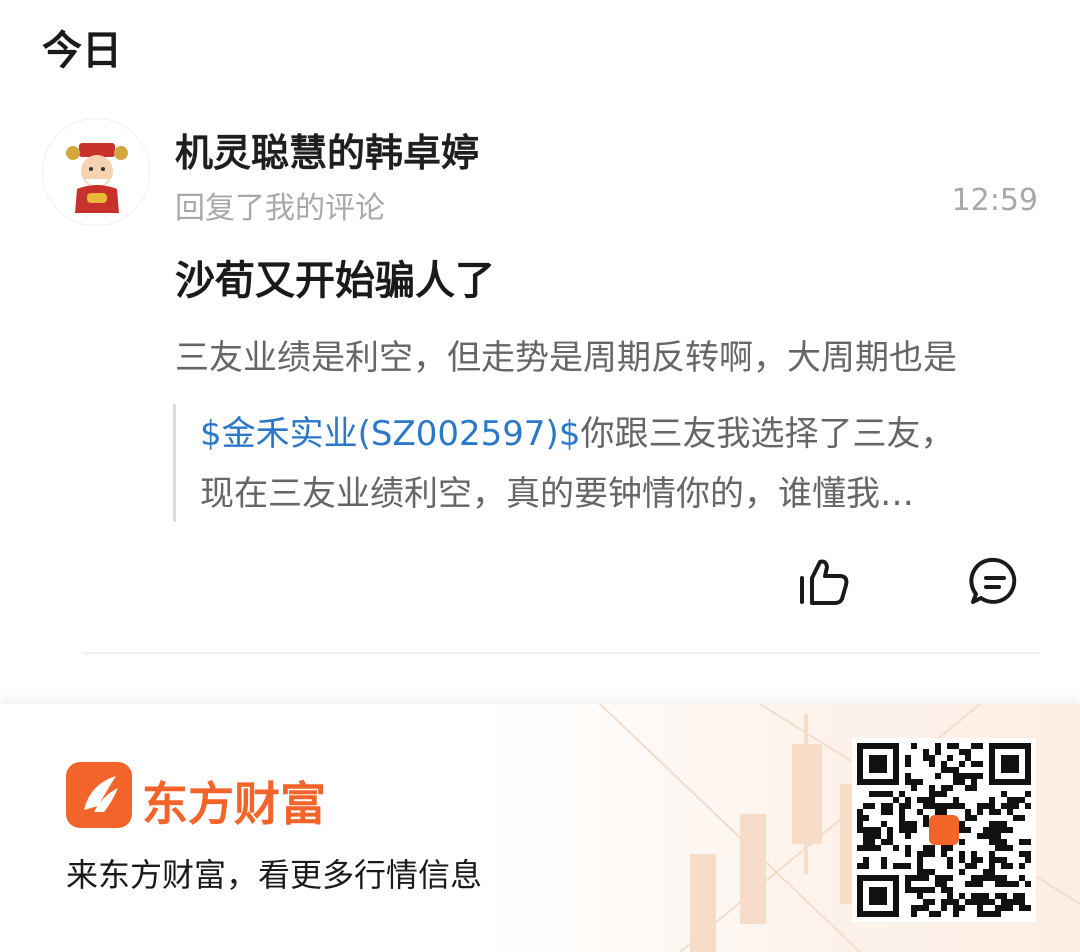 The image size is (1080, 952). Describe the element at coordinates (280, 208) in the screenshot. I see `action-text: 回复了我的评论` at that location.